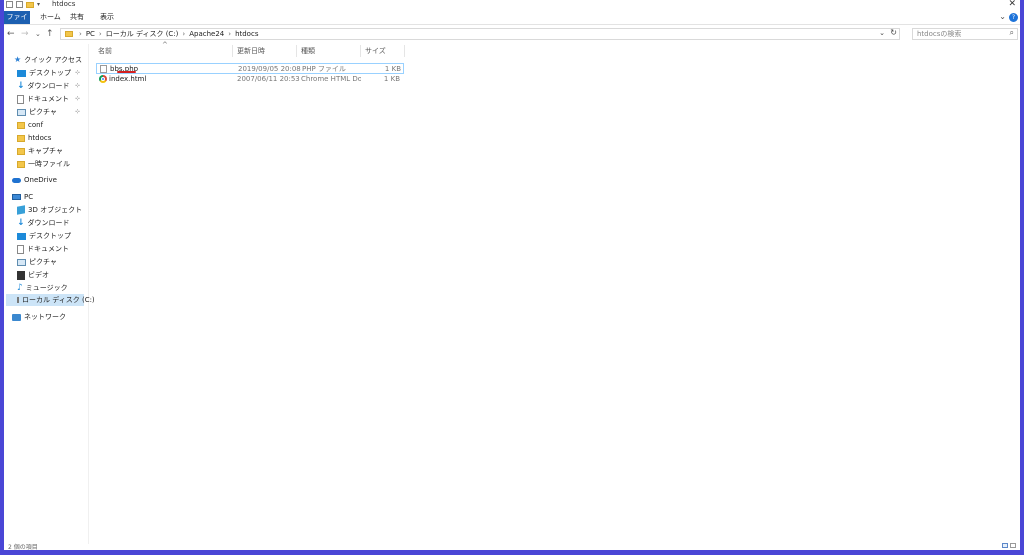 The height and width of the screenshot is (555, 1024). Describe the element at coordinates (1012, 33) in the screenshot. I see `search-icon: ⌕` at that location.